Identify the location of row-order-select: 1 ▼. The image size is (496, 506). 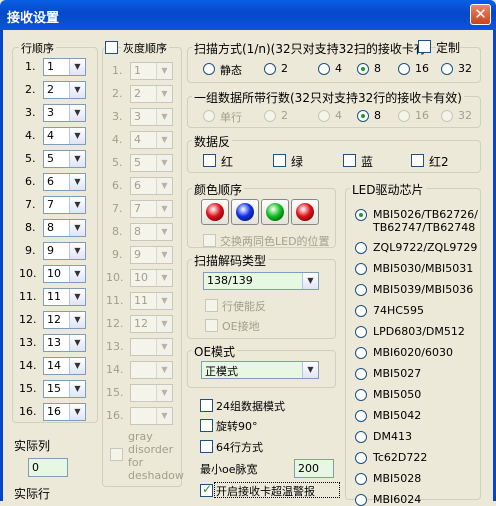
(64, 67).